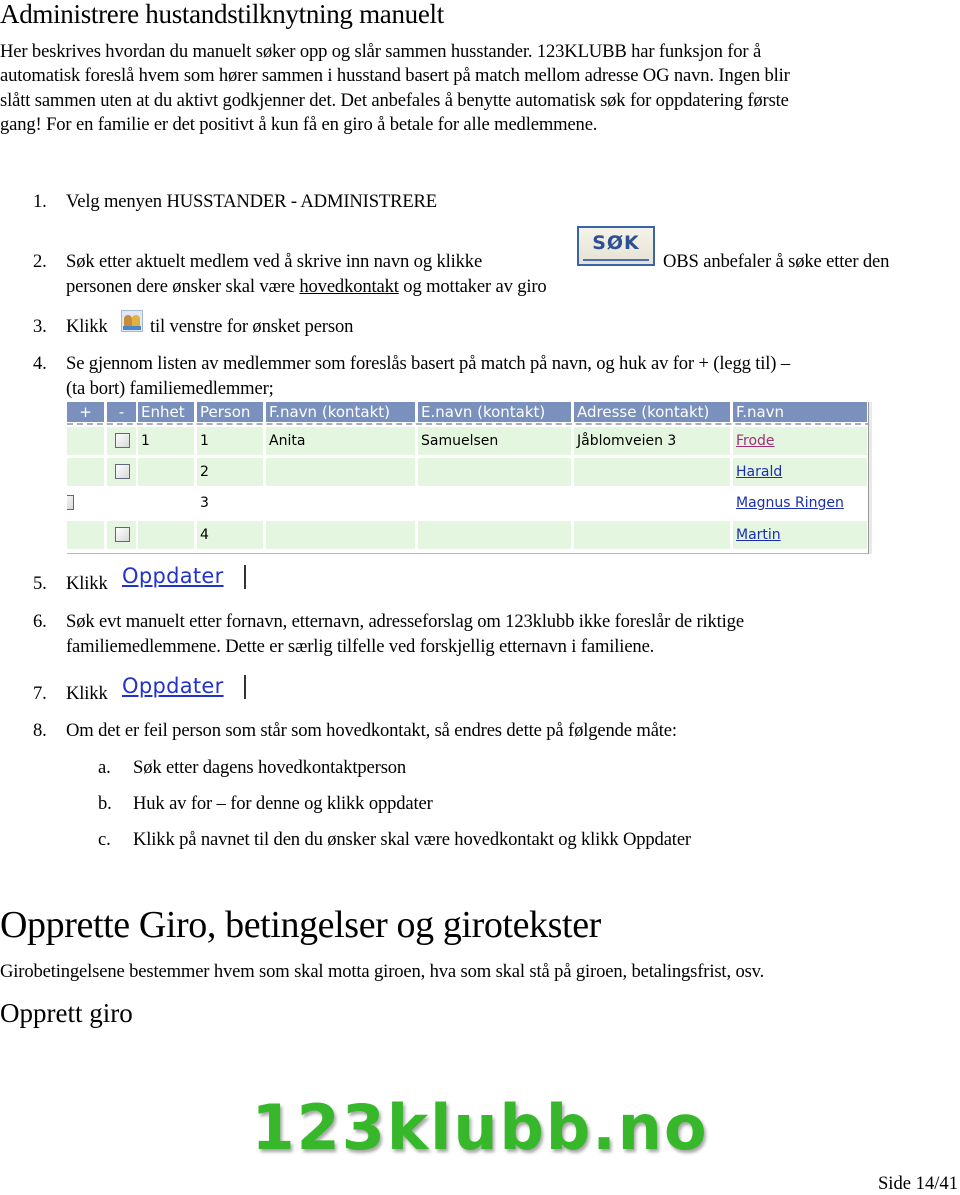  What do you see at coordinates (230, 472) in the screenshot?
I see `person-cell: 2` at bounding box center [230, 472].